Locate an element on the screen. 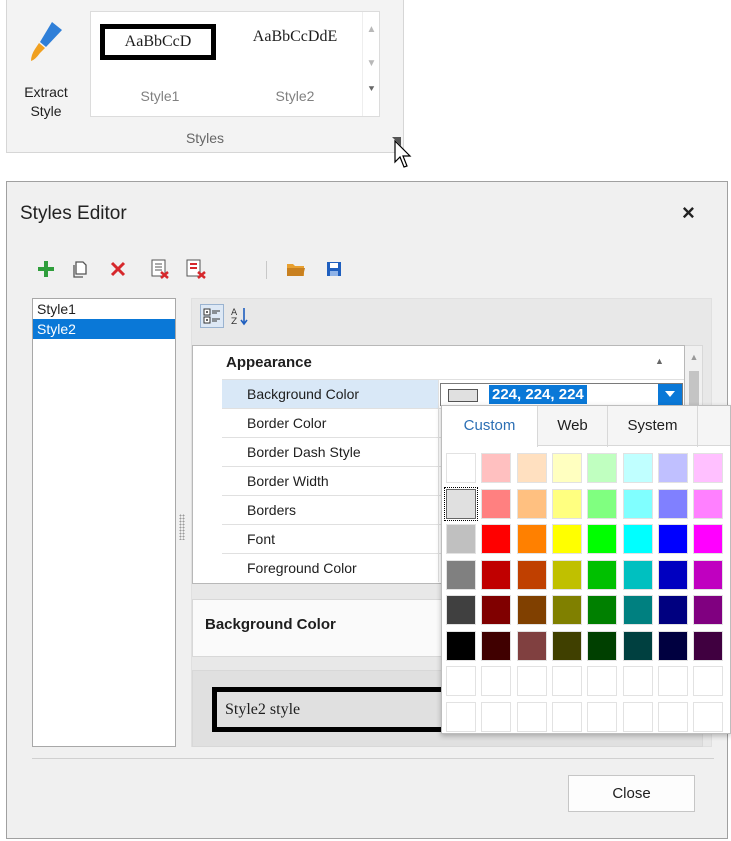 The image size is (731, 841). open-file-button is located at coordinates (296, 269).